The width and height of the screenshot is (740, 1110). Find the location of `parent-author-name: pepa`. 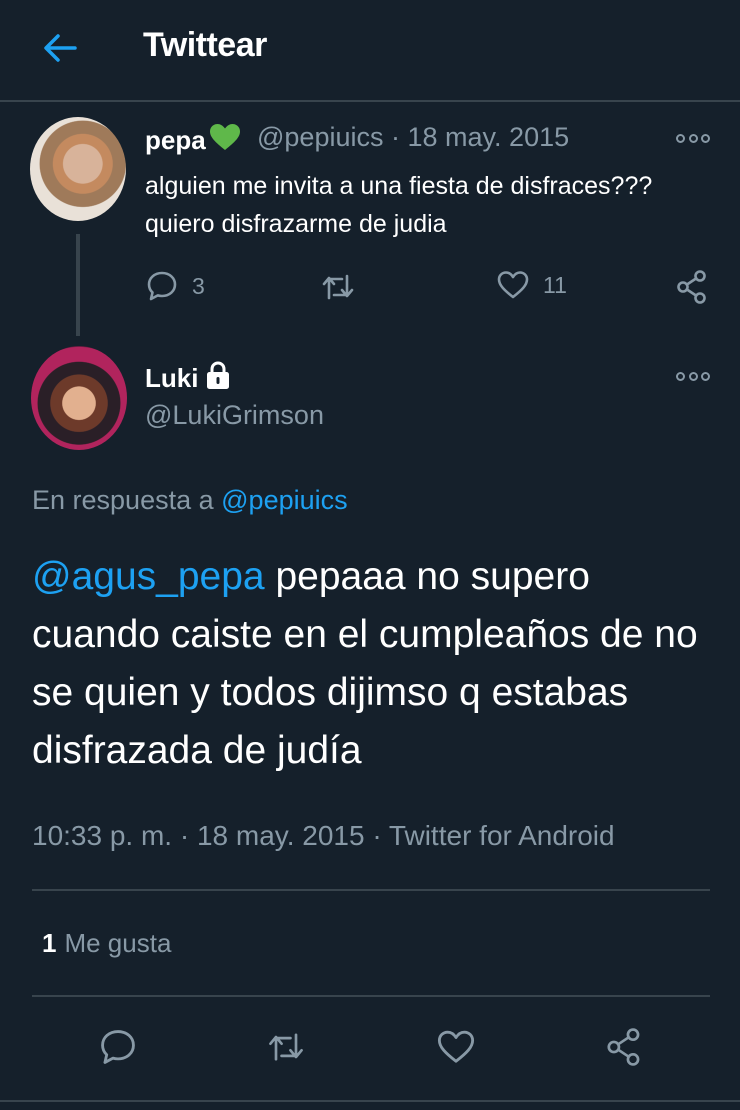

parent-author-name: pepa is located at coordinates (193, 140).